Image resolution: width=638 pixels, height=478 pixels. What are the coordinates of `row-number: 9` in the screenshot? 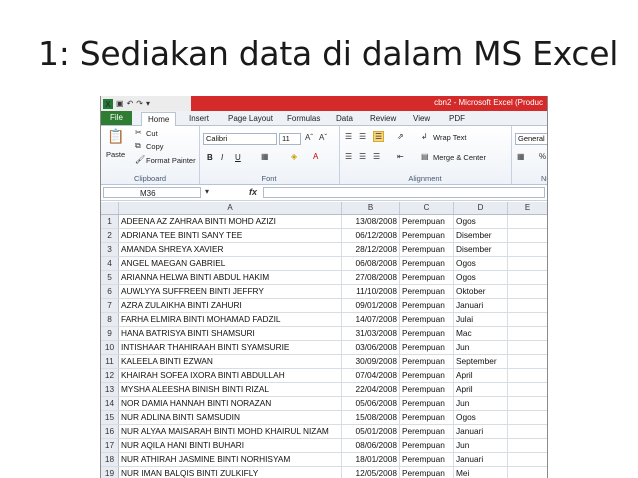 It's located at (110, 333).